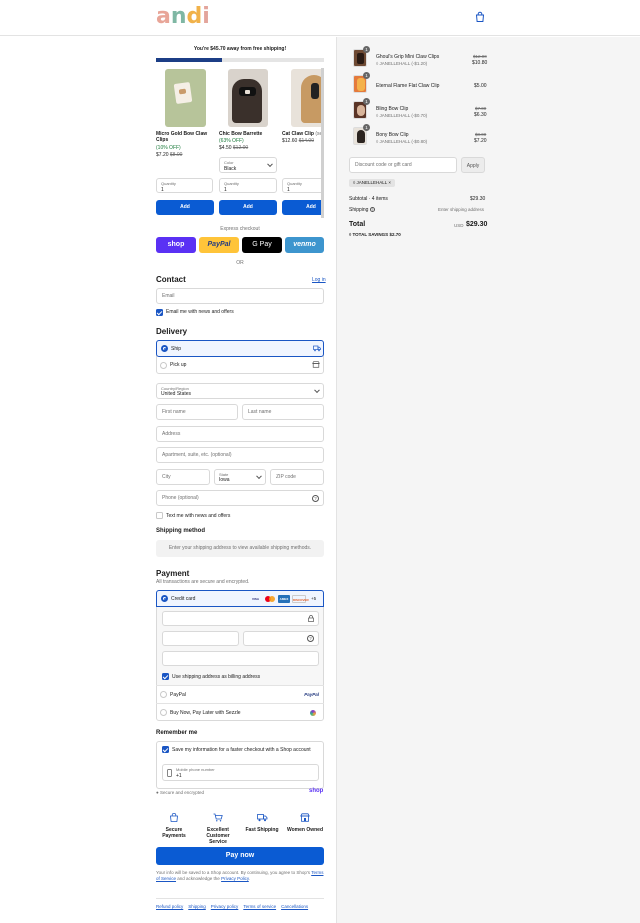  I want to click on total-label: Total, so click(357, 224).